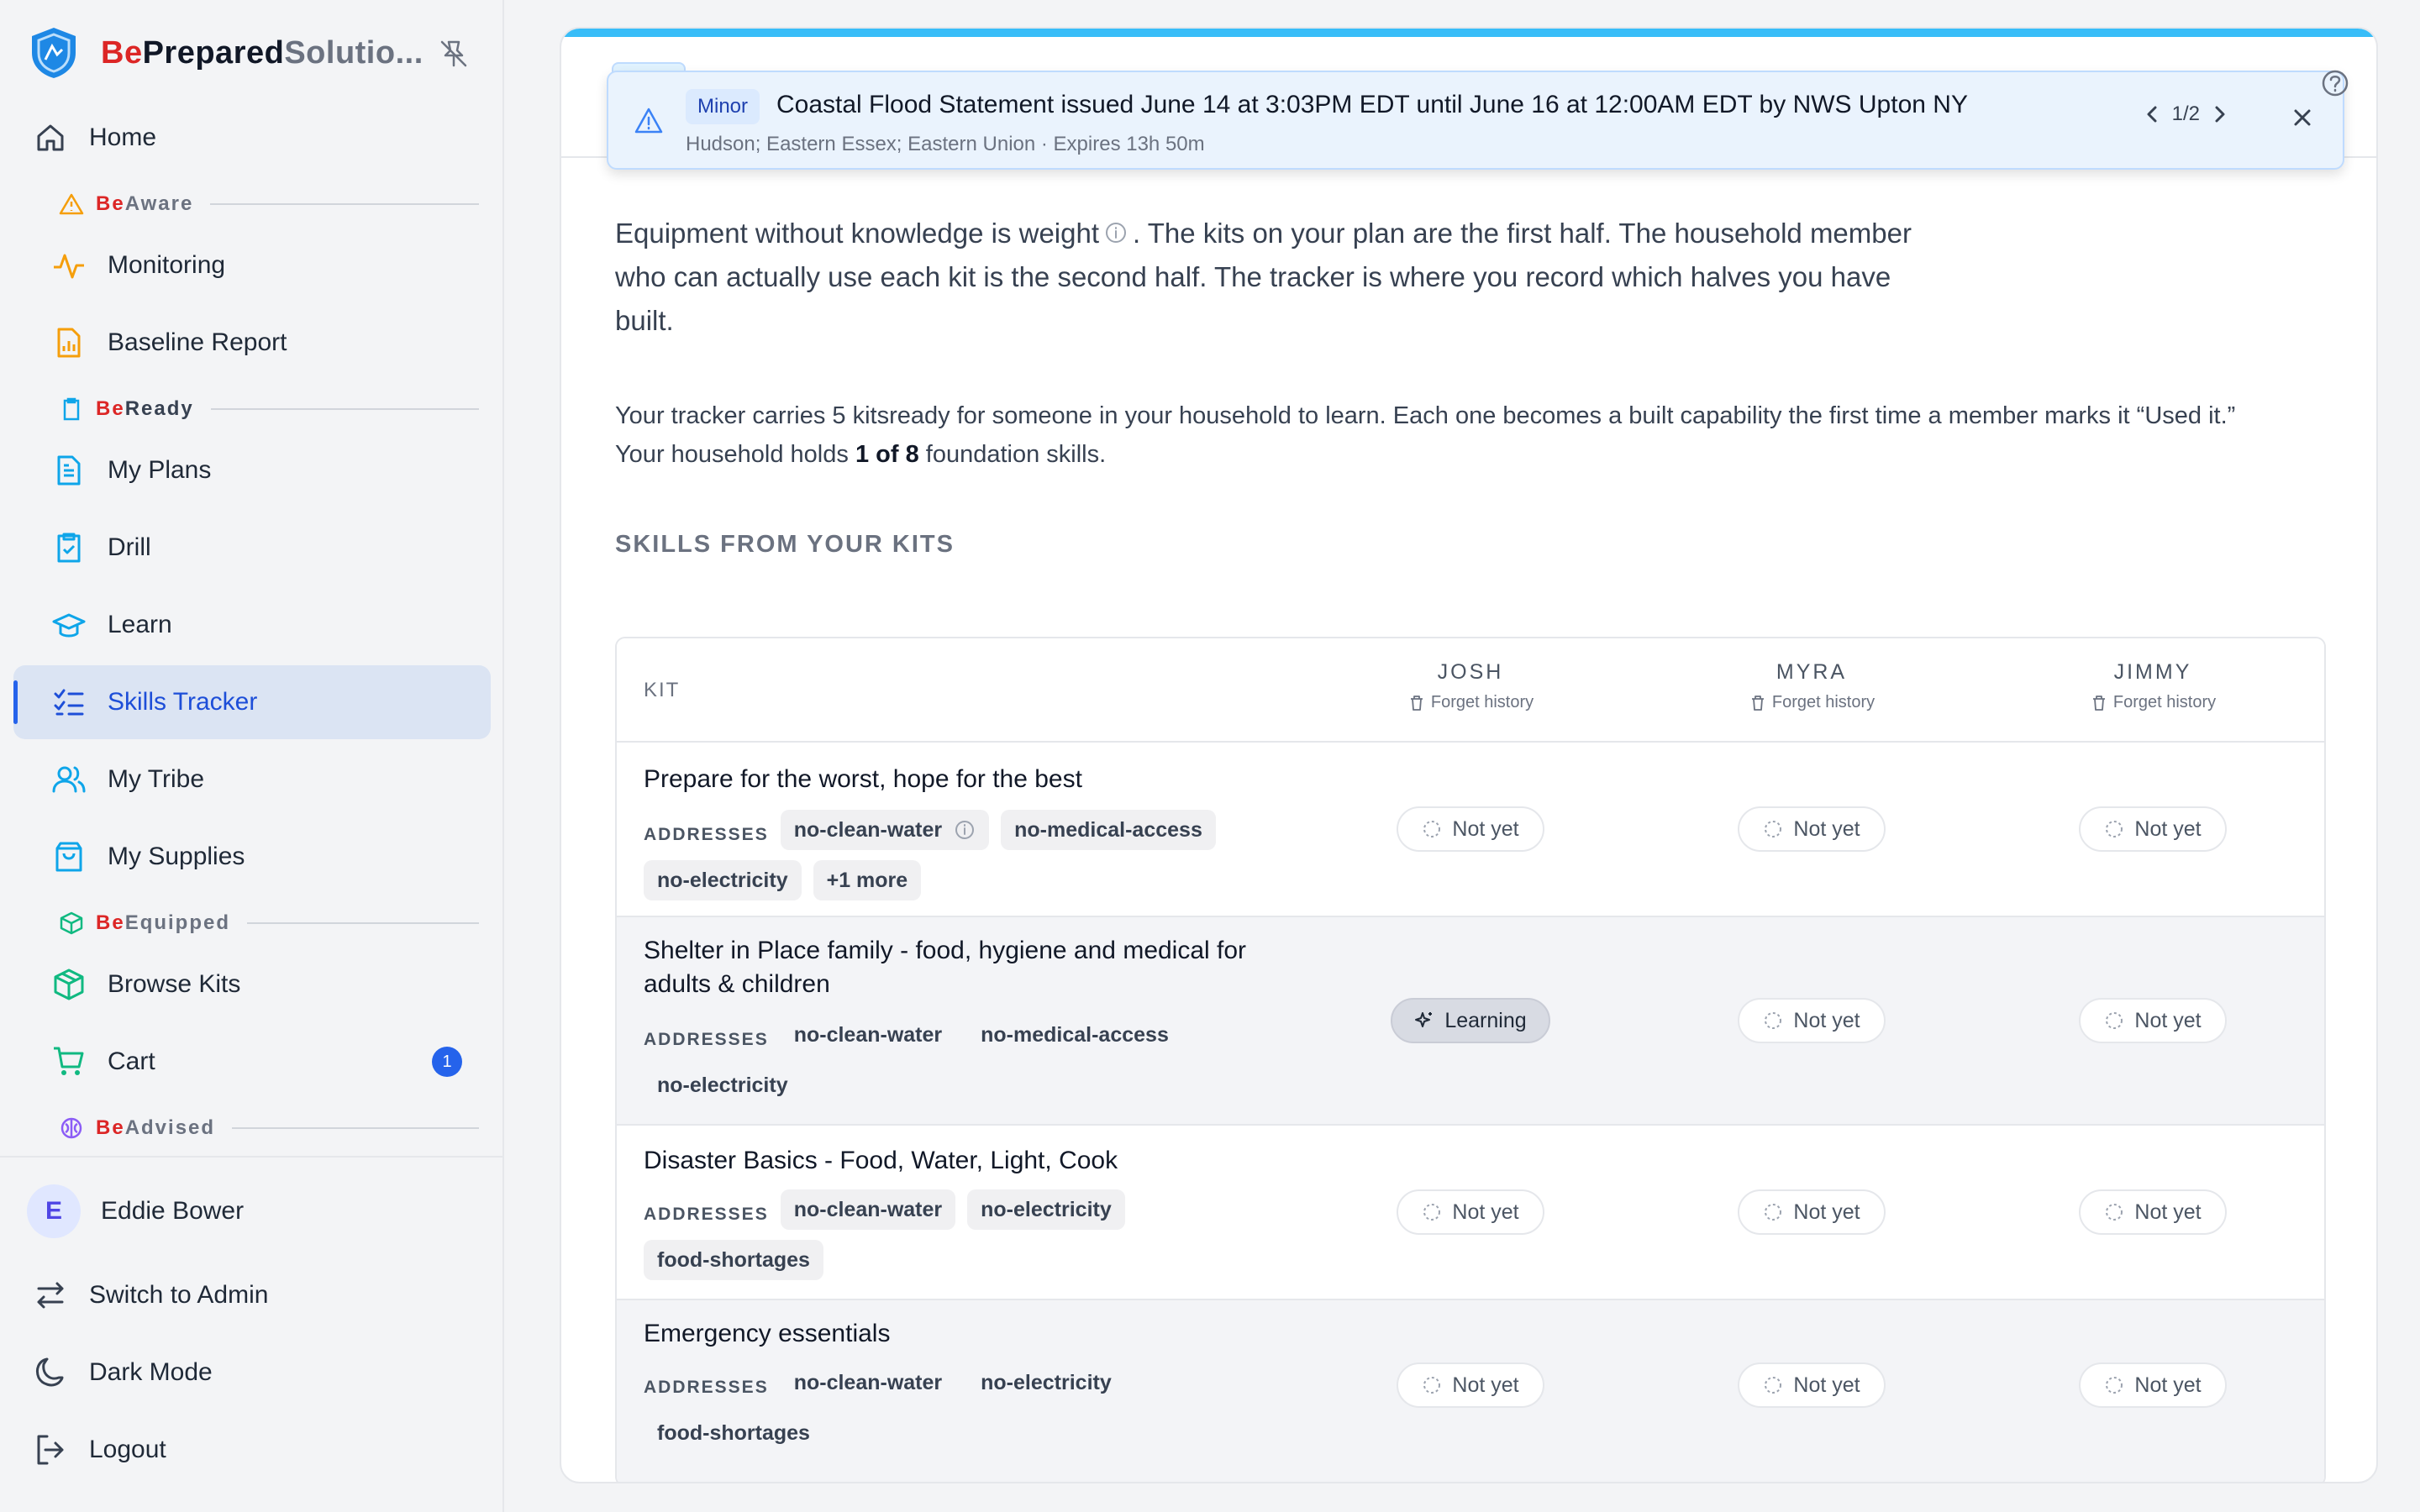  I want to click on nav-drill: Drill, so click(252, 548).